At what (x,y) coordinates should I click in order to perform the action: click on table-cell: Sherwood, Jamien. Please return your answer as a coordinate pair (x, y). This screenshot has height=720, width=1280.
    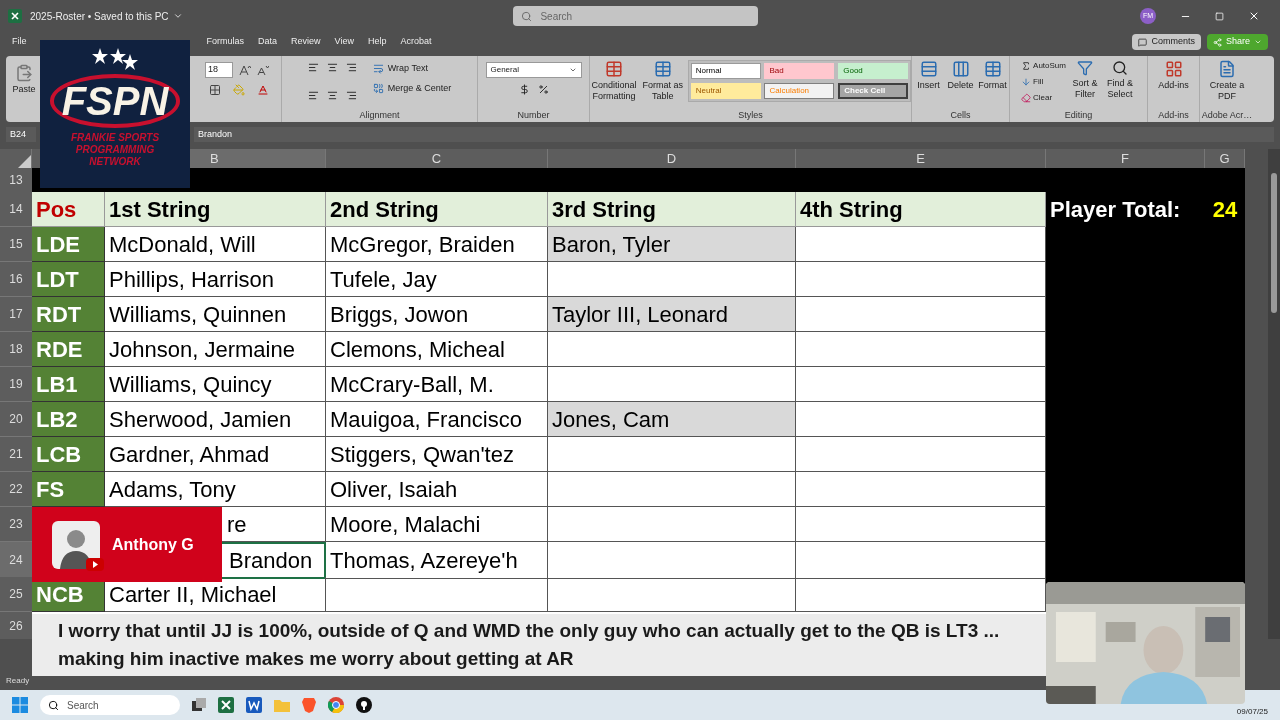
    Looking at the image, I should click on (215, 419).